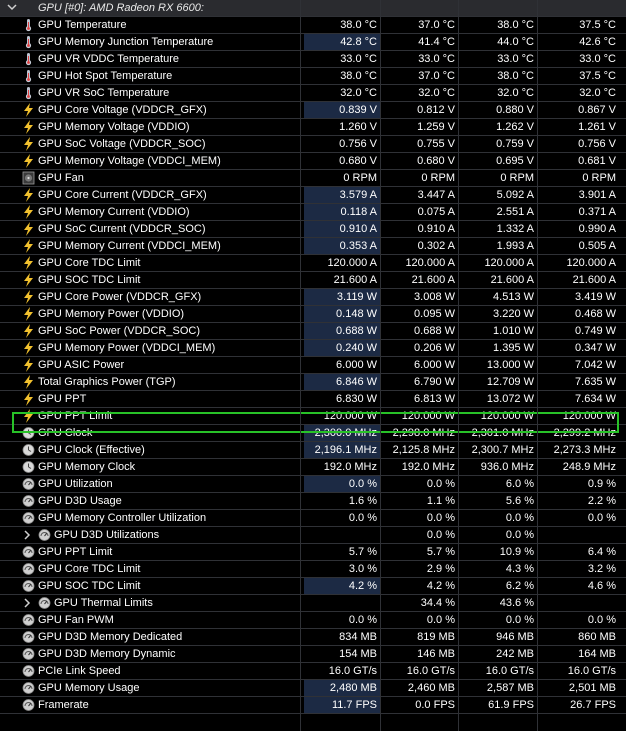 Image resolution: width=626 pixels, height=731 pixels. Describe the element at coordinates (515, 654) in the screenshot. I see `maximum-value: 242 MB` at that location.